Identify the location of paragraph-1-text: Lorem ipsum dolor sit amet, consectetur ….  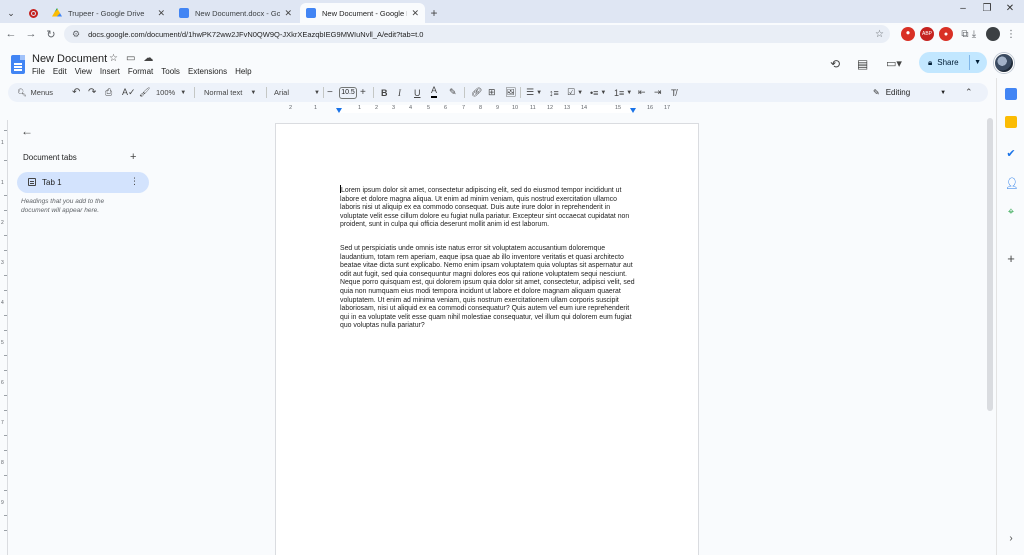
(484, 207).